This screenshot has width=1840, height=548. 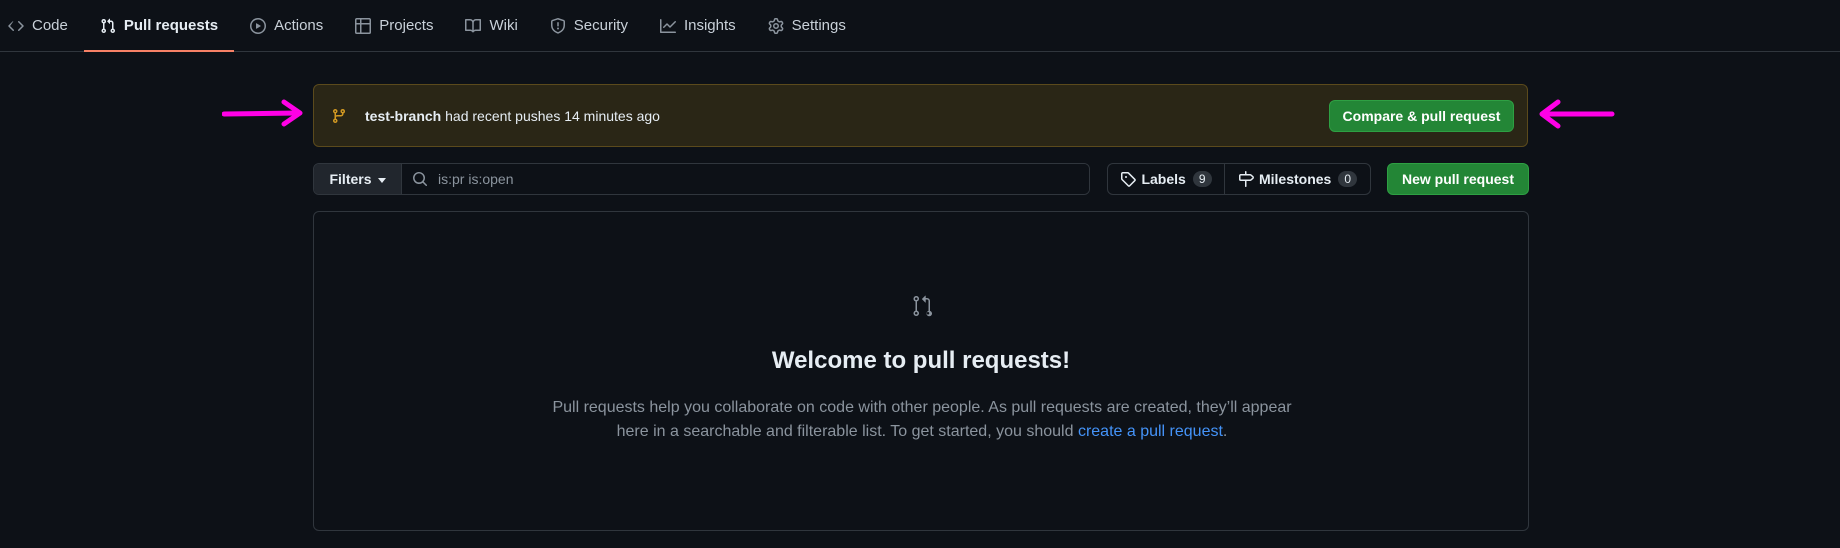 What do you see at coordinates (262, 113) in the screenshot?
I see `pink-arrow-right-icon` at bounding box center [262, 113].